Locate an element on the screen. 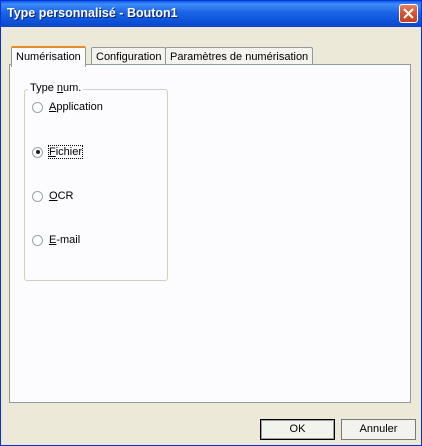  radio-application is located at coordinates (37, 107).